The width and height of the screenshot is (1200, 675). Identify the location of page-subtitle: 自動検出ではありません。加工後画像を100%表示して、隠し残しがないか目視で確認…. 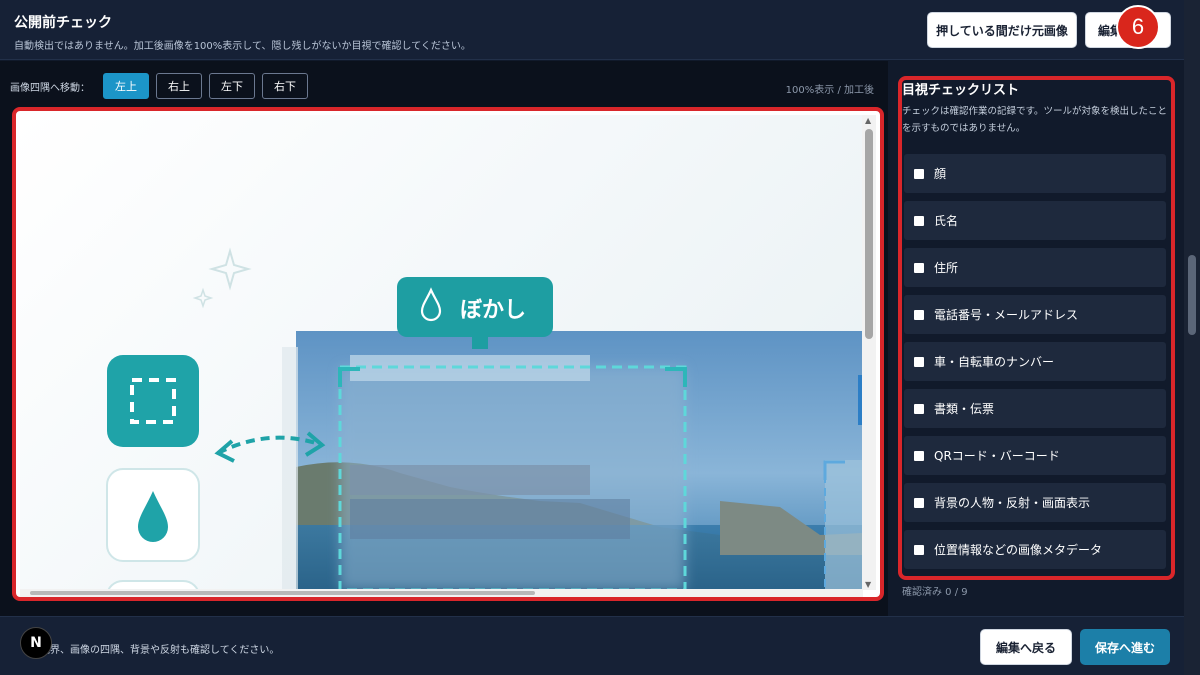
(242, 46).